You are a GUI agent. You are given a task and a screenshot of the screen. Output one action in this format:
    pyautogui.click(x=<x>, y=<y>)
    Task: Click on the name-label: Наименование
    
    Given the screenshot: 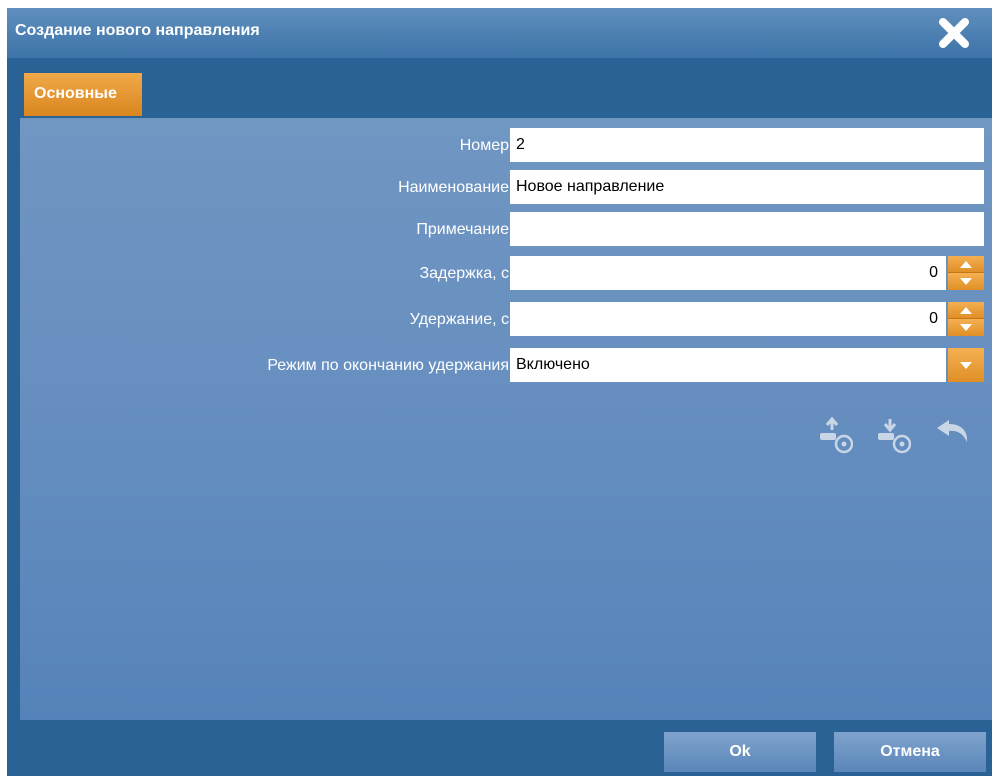 What is the action you would take?
    pyautogui.click(x=453, y=187)
    